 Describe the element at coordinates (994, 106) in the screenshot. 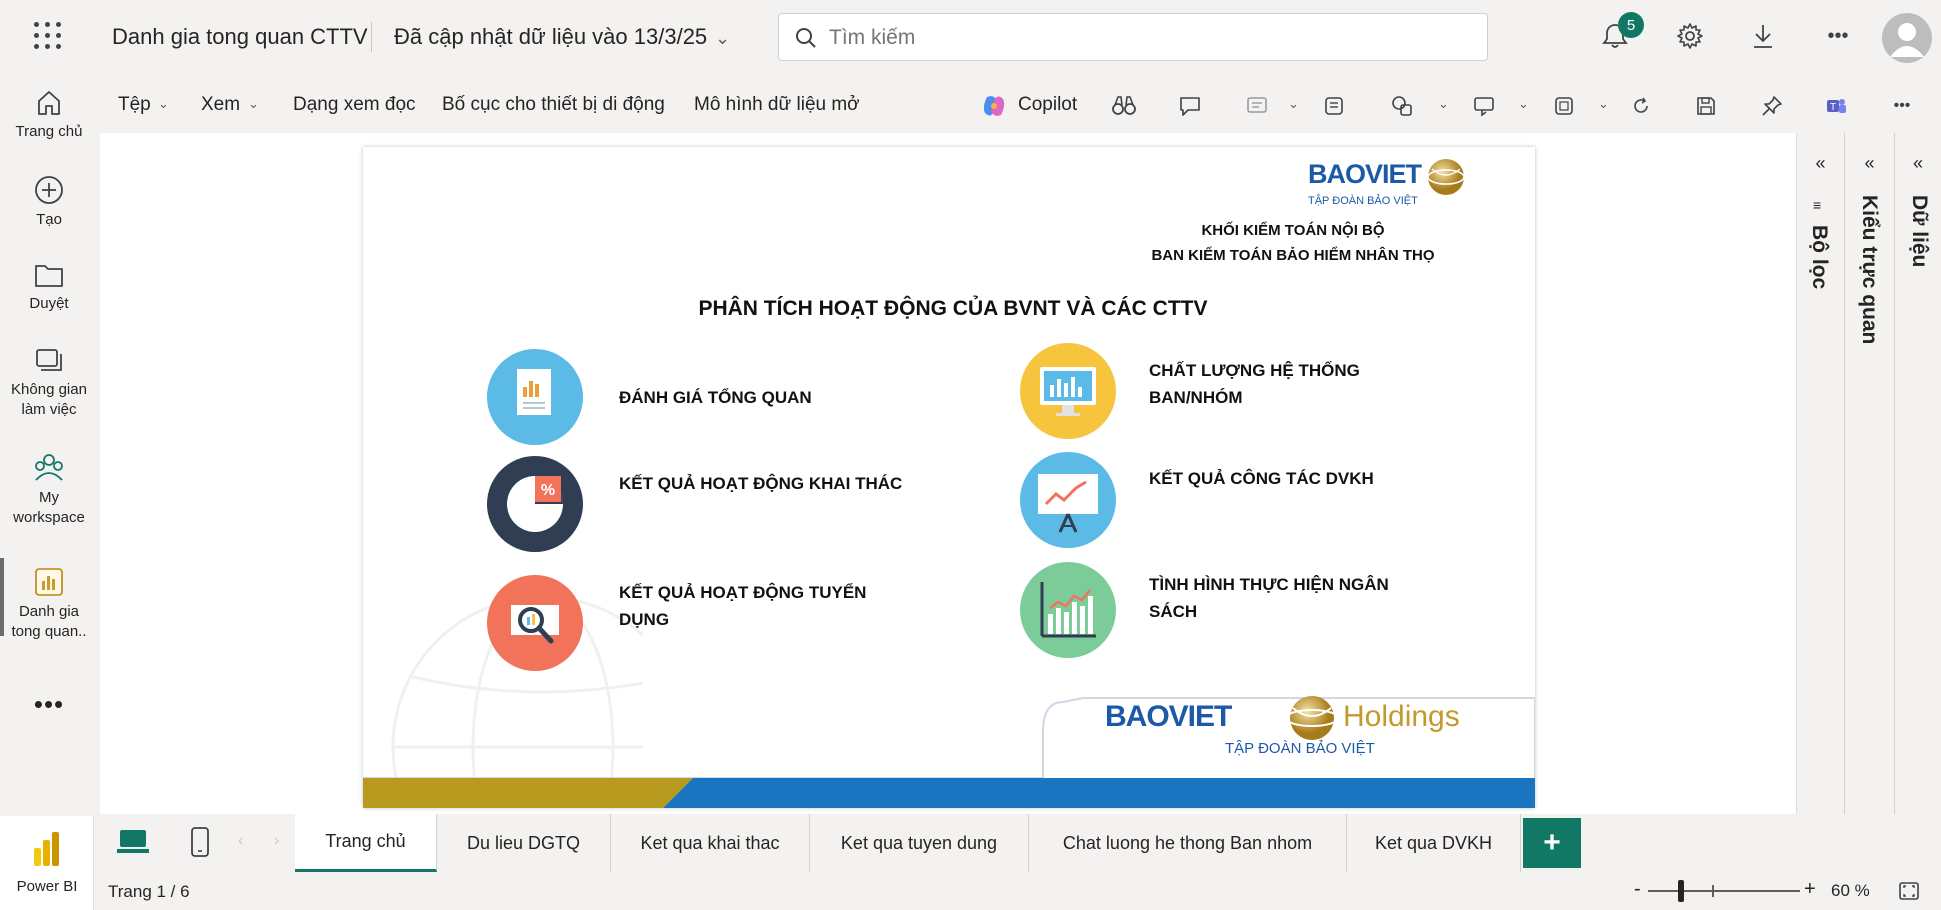

I see `copilot-icon` at that location.